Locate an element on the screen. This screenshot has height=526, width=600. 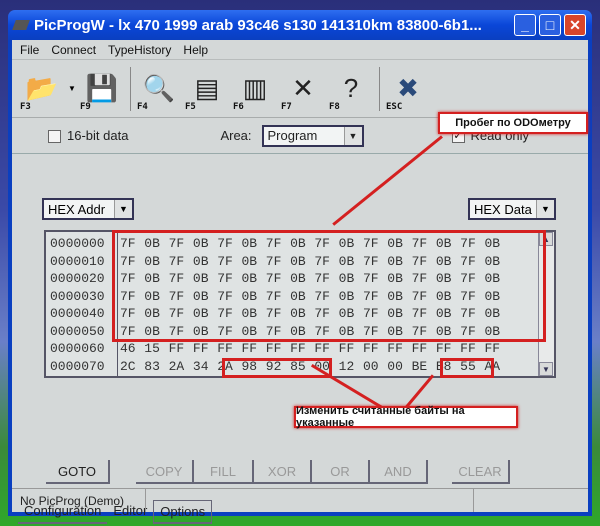
cancel-button: ✖ ESC is located at coordinates (408, 89).